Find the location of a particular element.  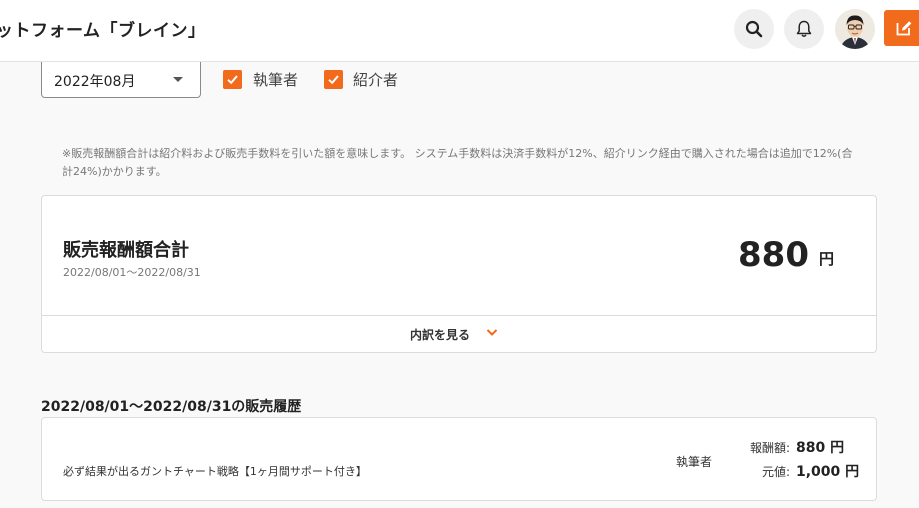

breakdown-label: 内訳を見る is located at coordinates (440, 335).